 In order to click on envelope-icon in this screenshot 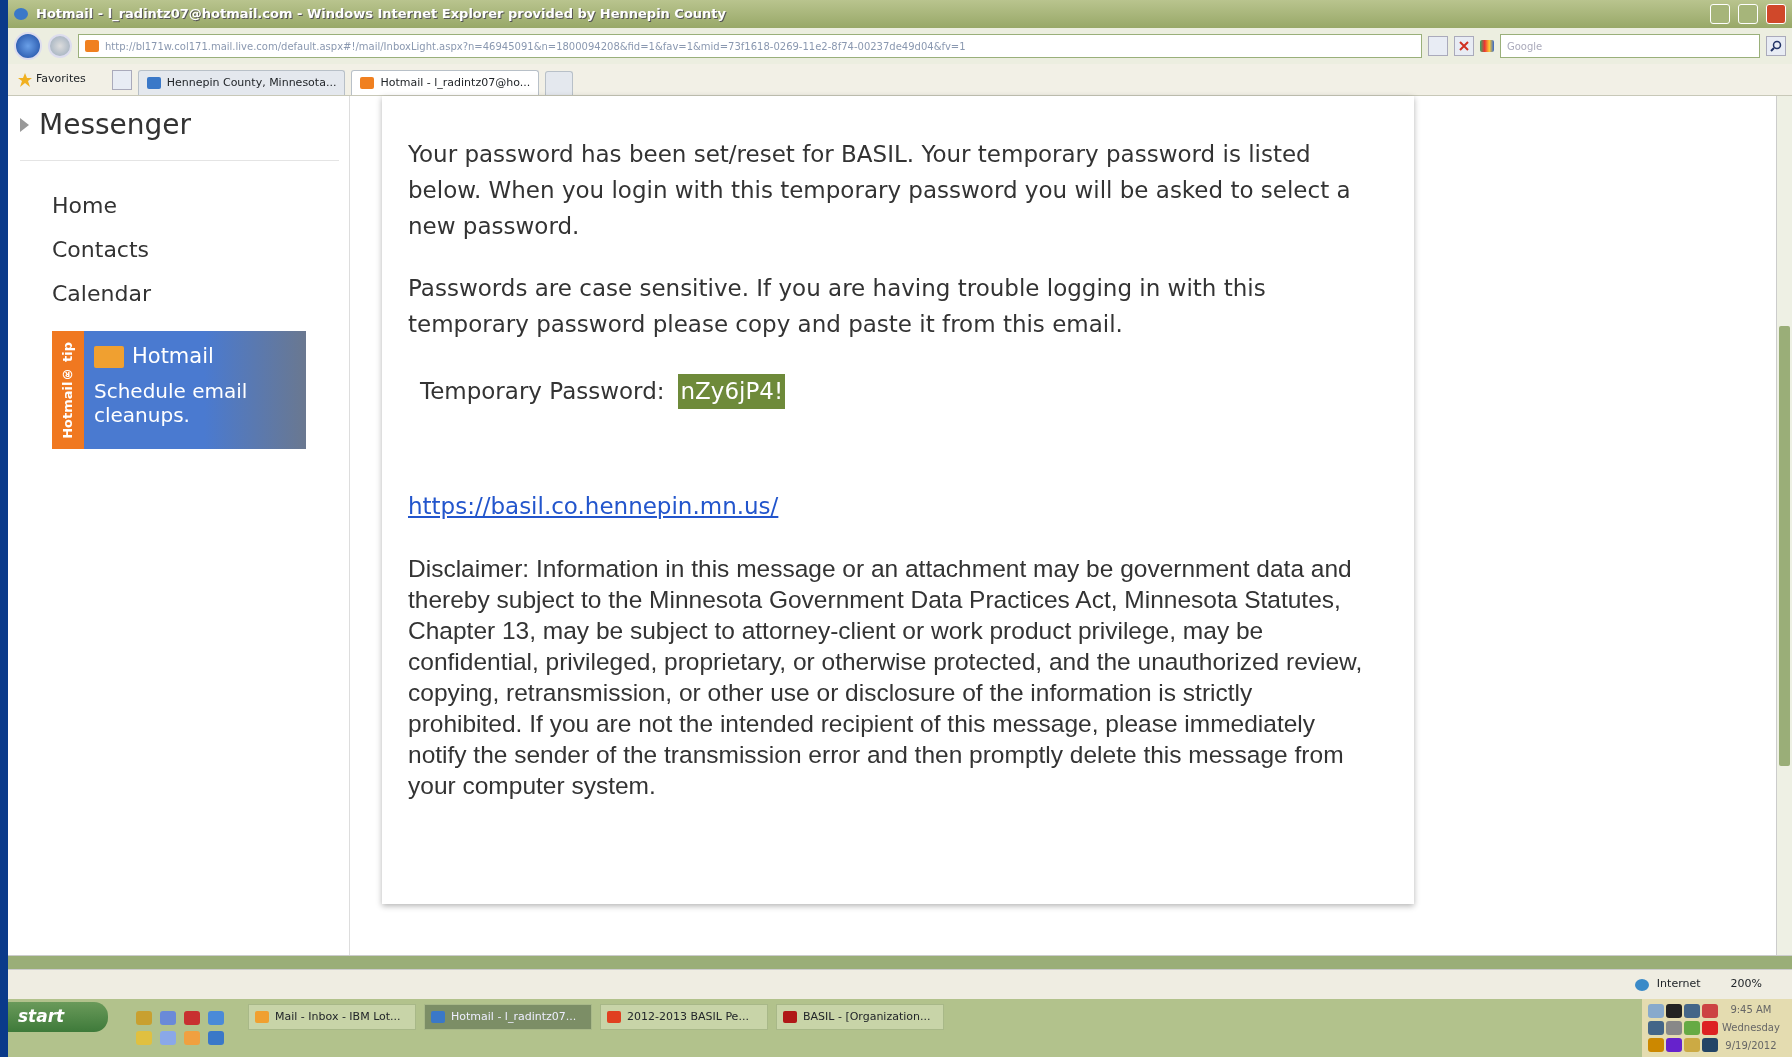, I will do `click(109, 356)`.